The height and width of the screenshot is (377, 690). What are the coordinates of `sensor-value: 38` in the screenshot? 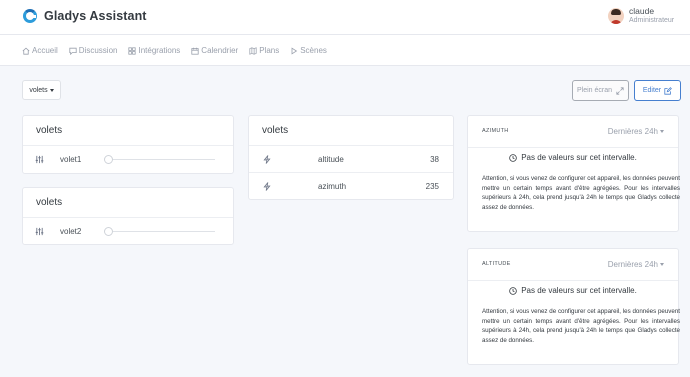 It's located at (434, 159).